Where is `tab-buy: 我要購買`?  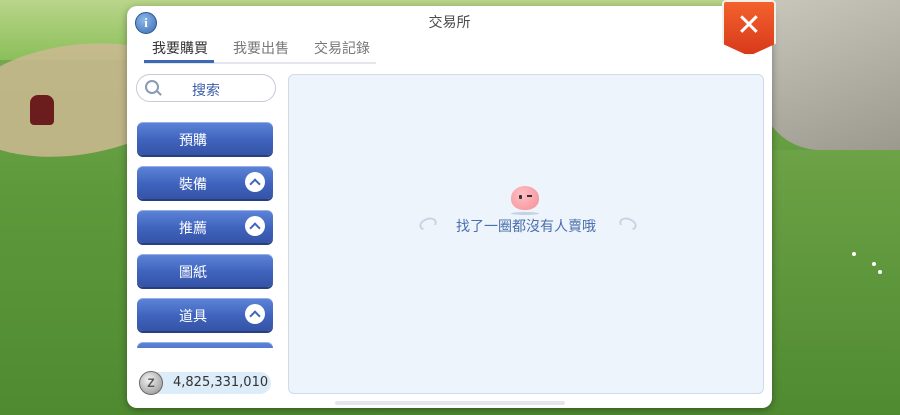 tab-buy: 我要購買 is located at coordinates (180, 48).